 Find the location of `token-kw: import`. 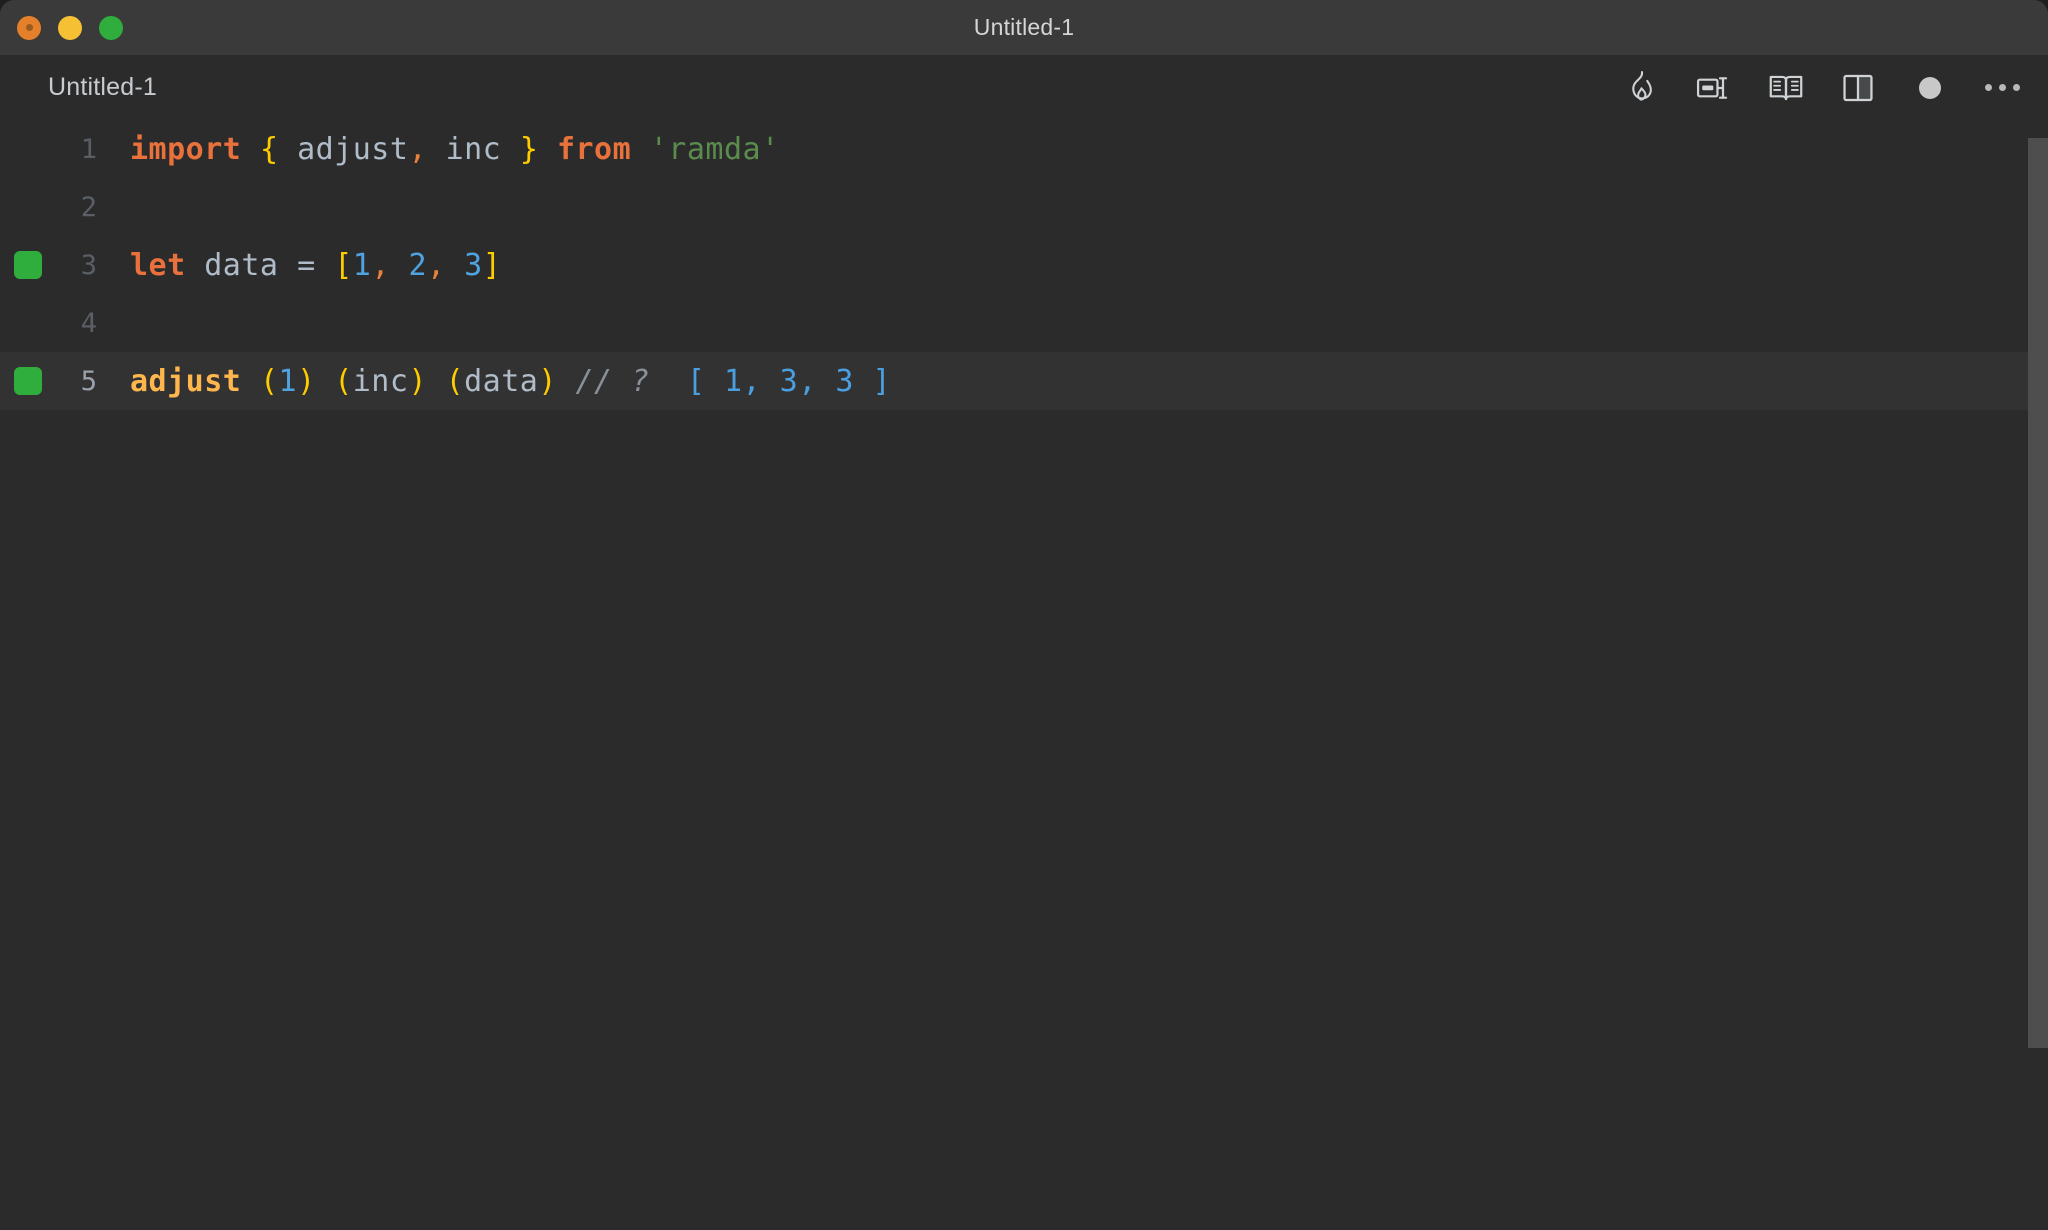

token-kw: import is located at coordinates (186, 149).